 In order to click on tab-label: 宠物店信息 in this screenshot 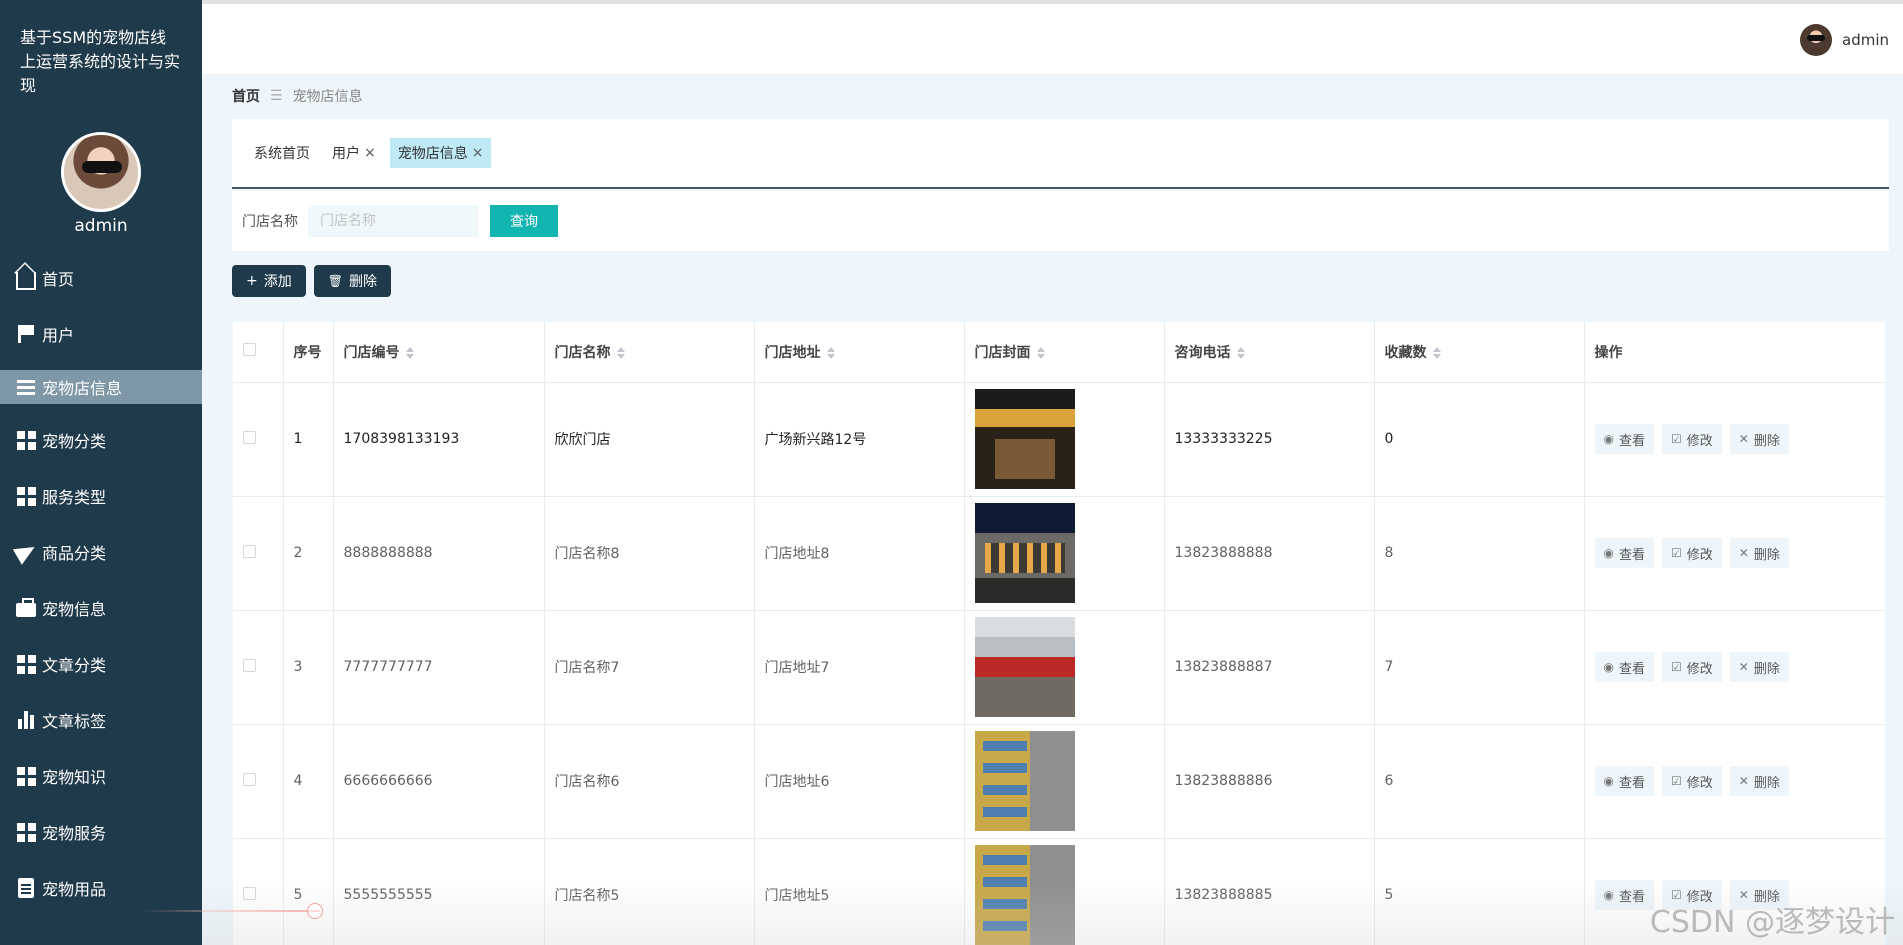, I will do `click(432, 154)`.